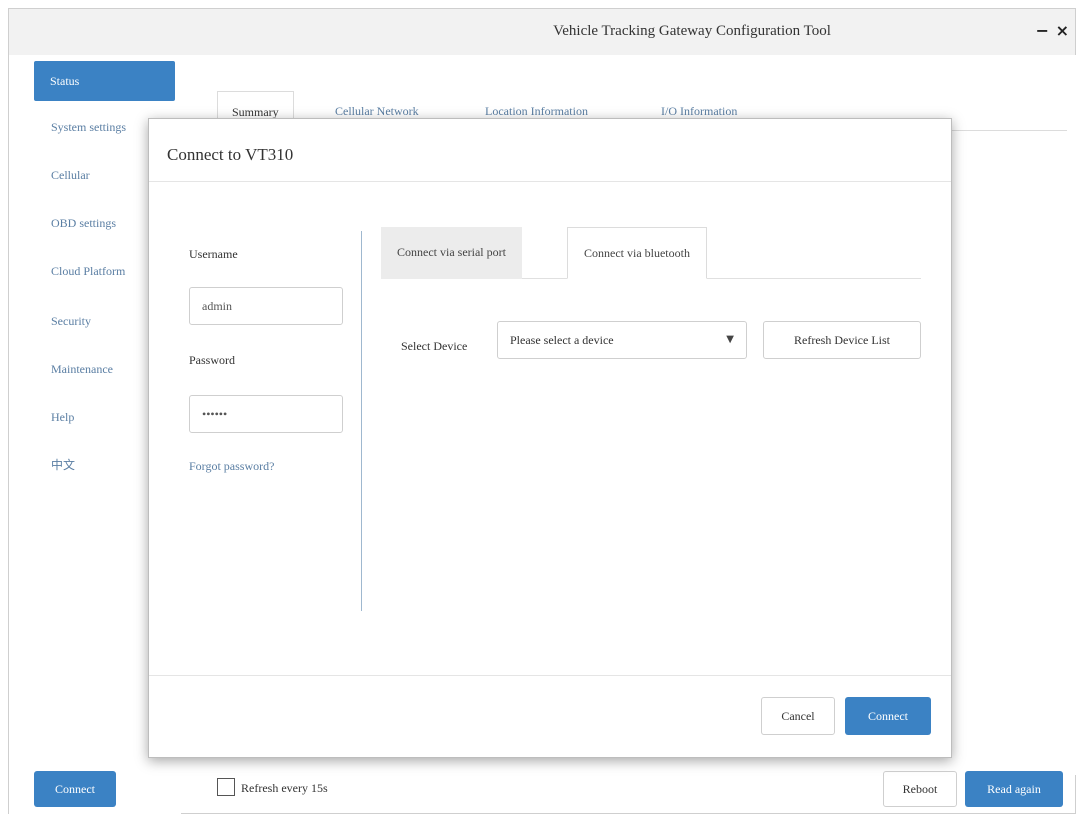 The height and width of the screenshot is (818, 1082). Describe the element at coordinates (361, 421) in the screenshot. I see `vertical-divider` at that location.